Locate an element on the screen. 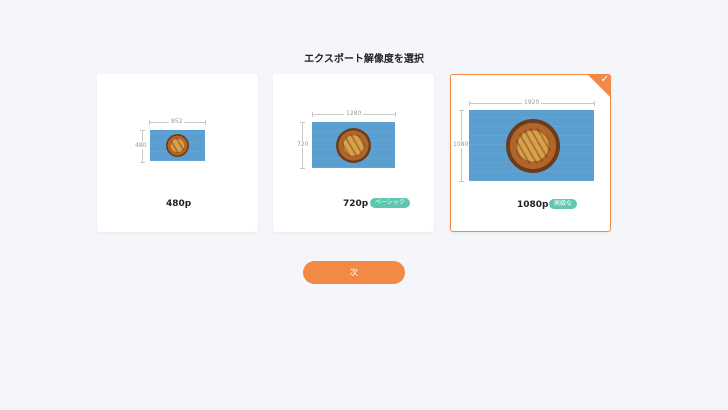  resolution-label: 1080p is located at coordinates (533, 205).